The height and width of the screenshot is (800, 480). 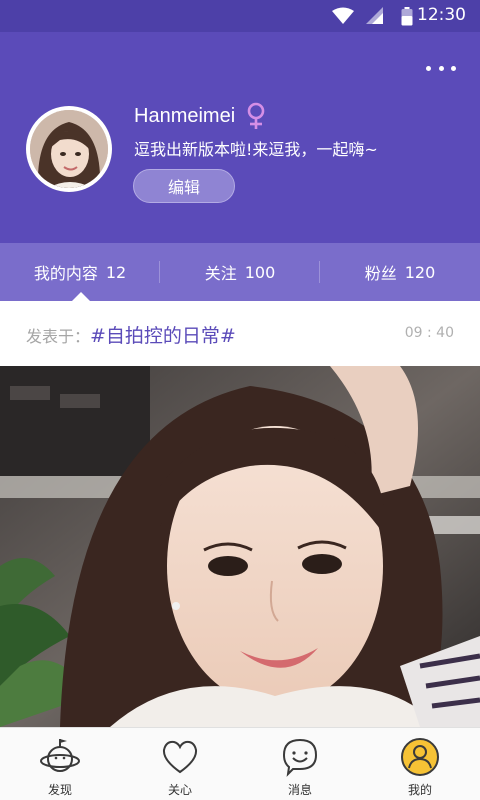 I want to click on username-row: Hanmeimei, so click(x=200, y=116).